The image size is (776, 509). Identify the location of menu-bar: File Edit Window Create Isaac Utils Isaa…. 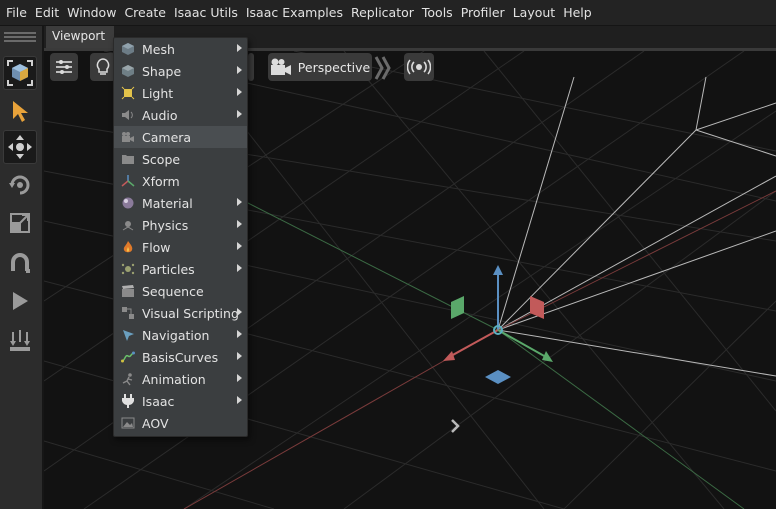
(388, 13).